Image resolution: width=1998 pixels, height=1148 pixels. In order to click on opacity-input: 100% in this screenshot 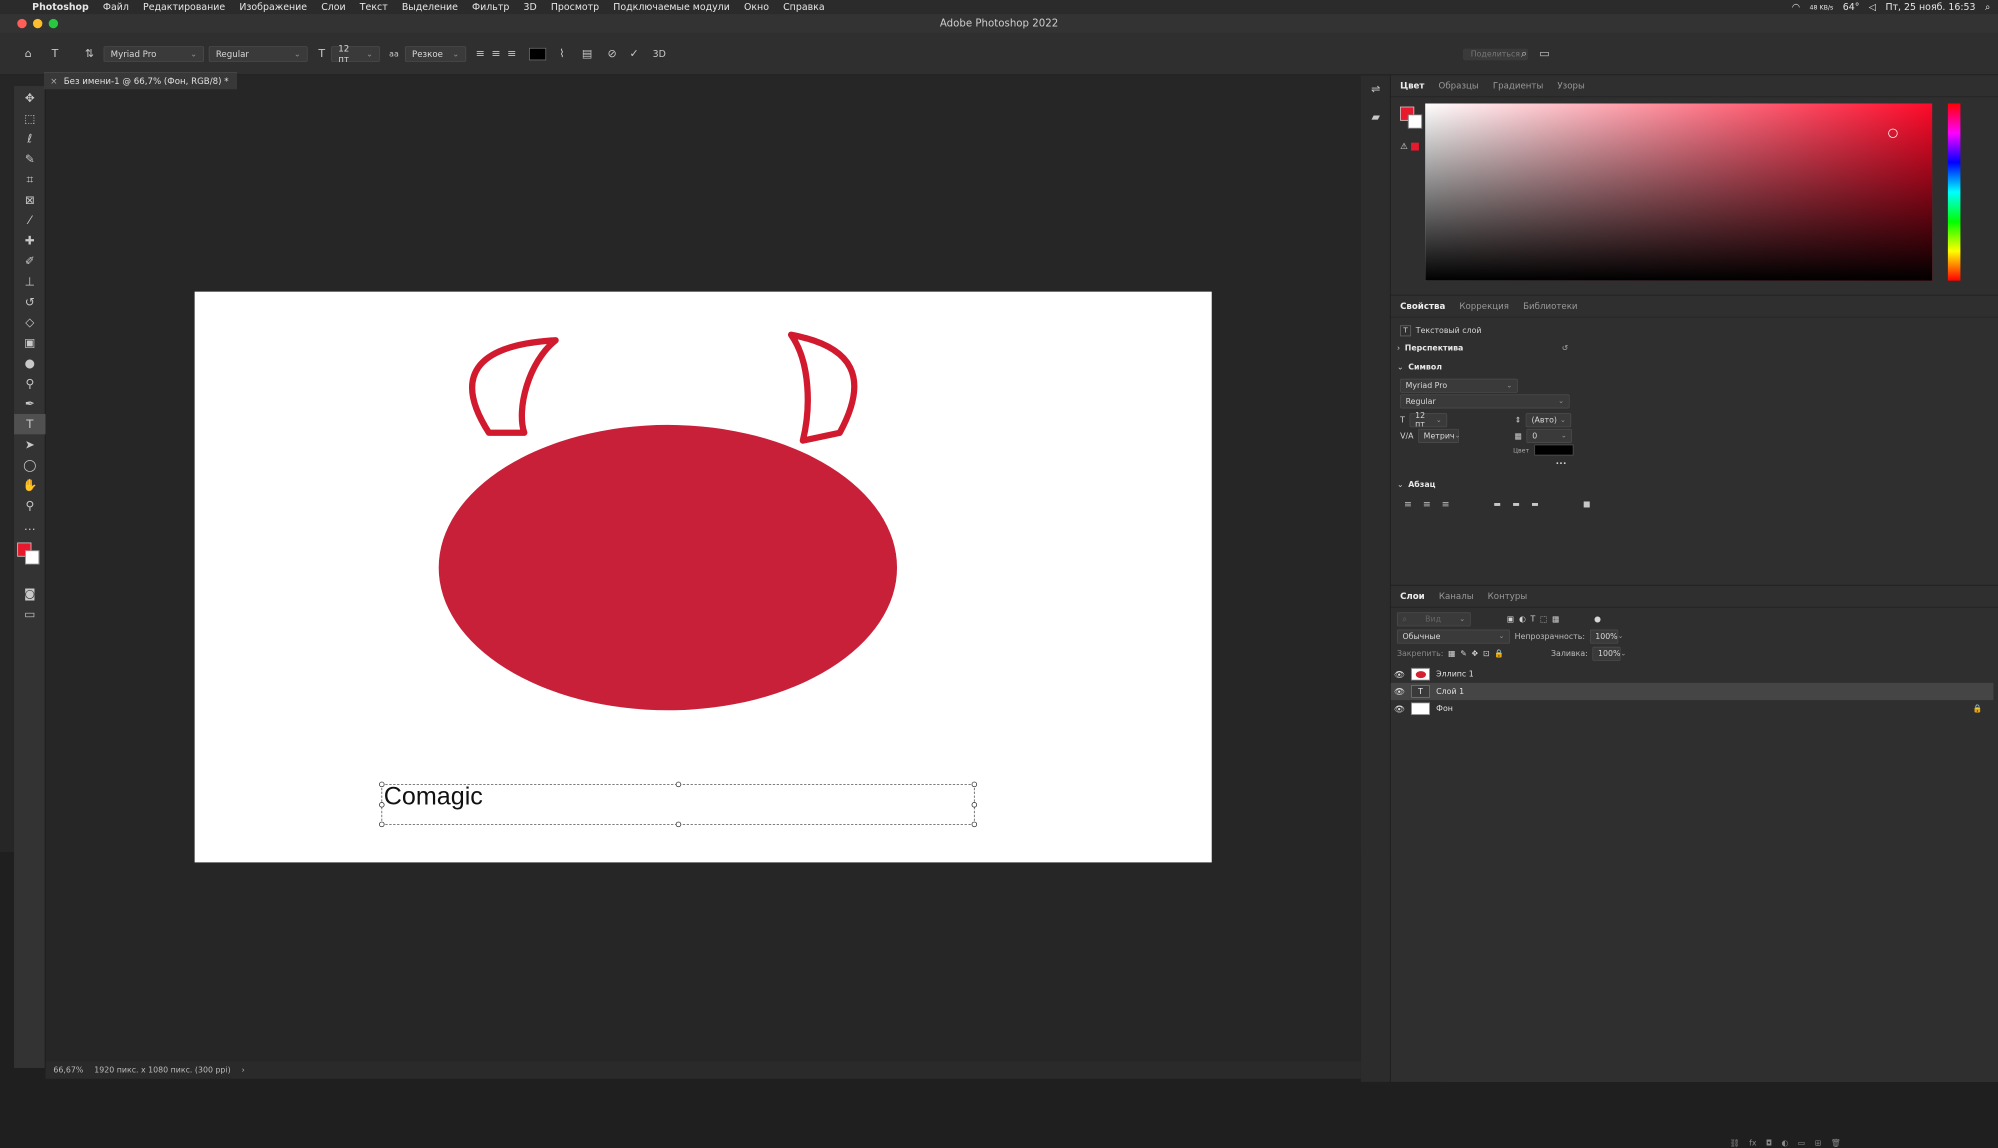, I will do `click(1603, 636)`.